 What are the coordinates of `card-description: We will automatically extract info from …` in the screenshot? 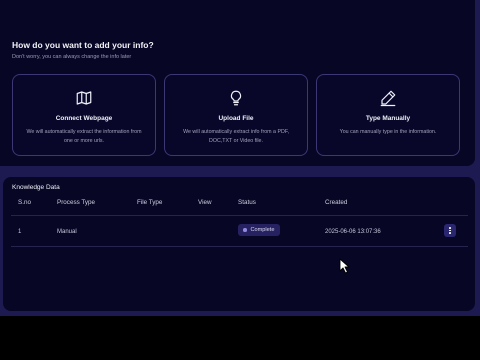 It's located at (236, 136).